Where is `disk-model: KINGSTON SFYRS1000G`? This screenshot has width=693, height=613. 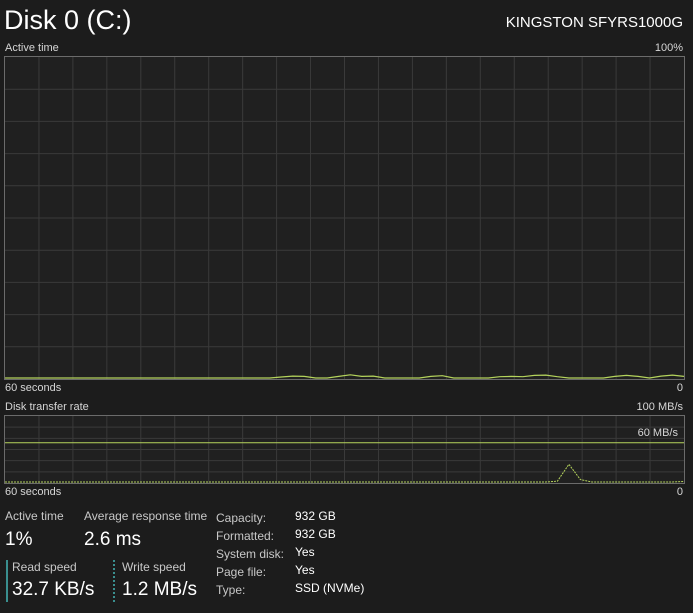 disk-model: KINGSTON SFYRS1000G is located at coordinates (594, 22).